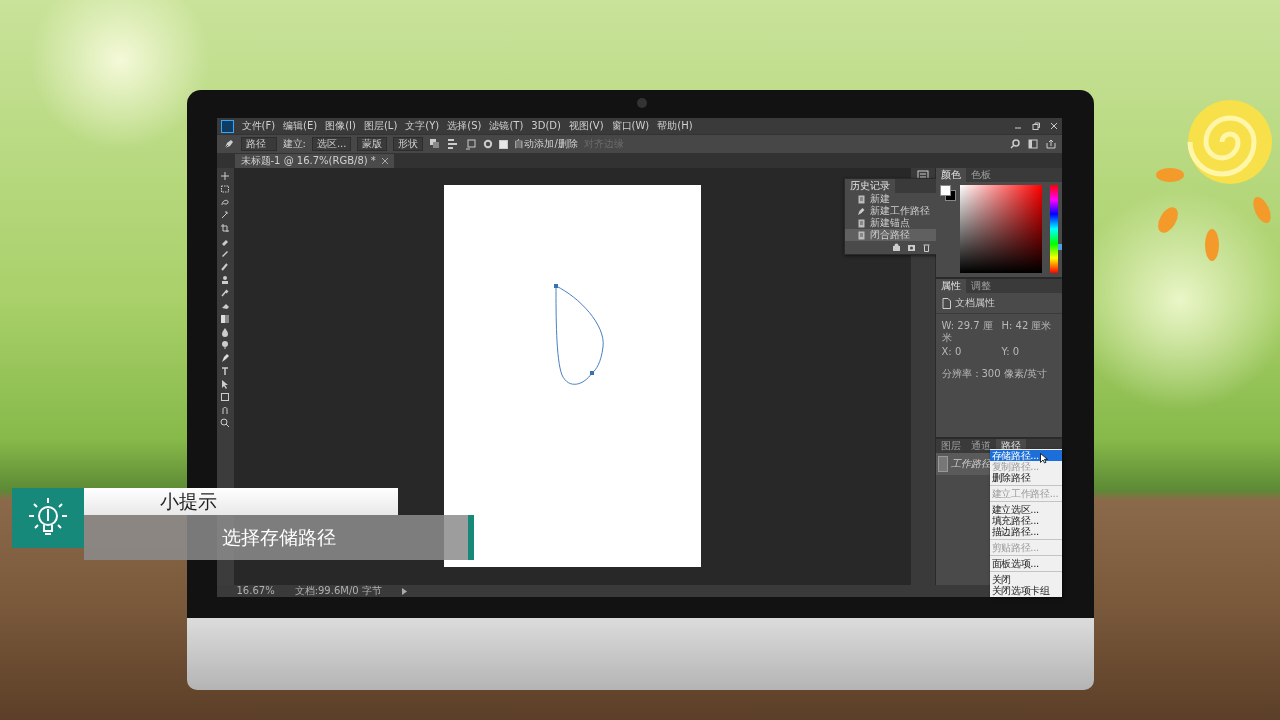 The width and height of the screenshot is (1280, 720). I want to click on property-field: X: 0, so click(968, 352).